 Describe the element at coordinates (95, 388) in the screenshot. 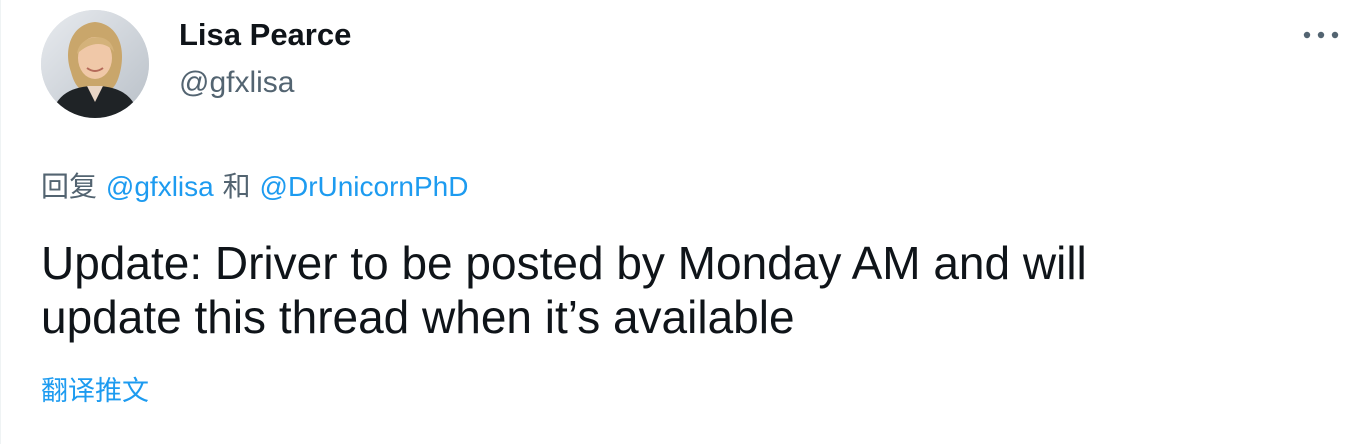

I see `translate-tweet-link: 翻译推文` at that location.